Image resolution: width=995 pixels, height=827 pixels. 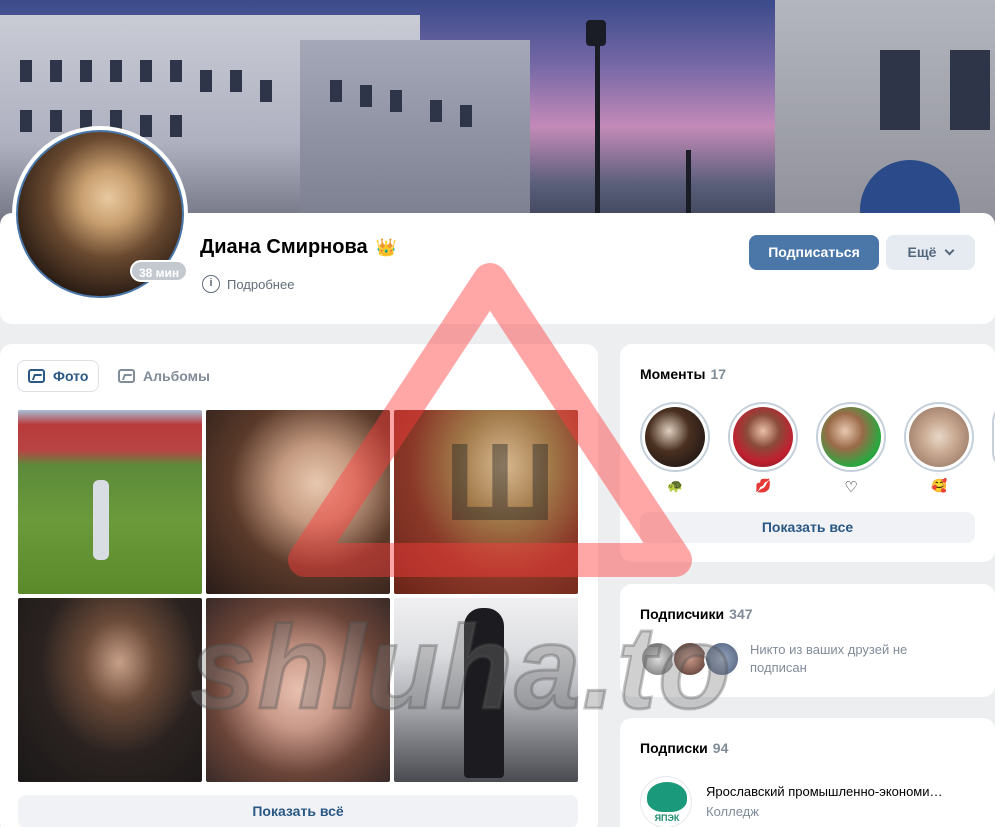 I want to click on more-button: Ещё, so click(x=930, y=252).